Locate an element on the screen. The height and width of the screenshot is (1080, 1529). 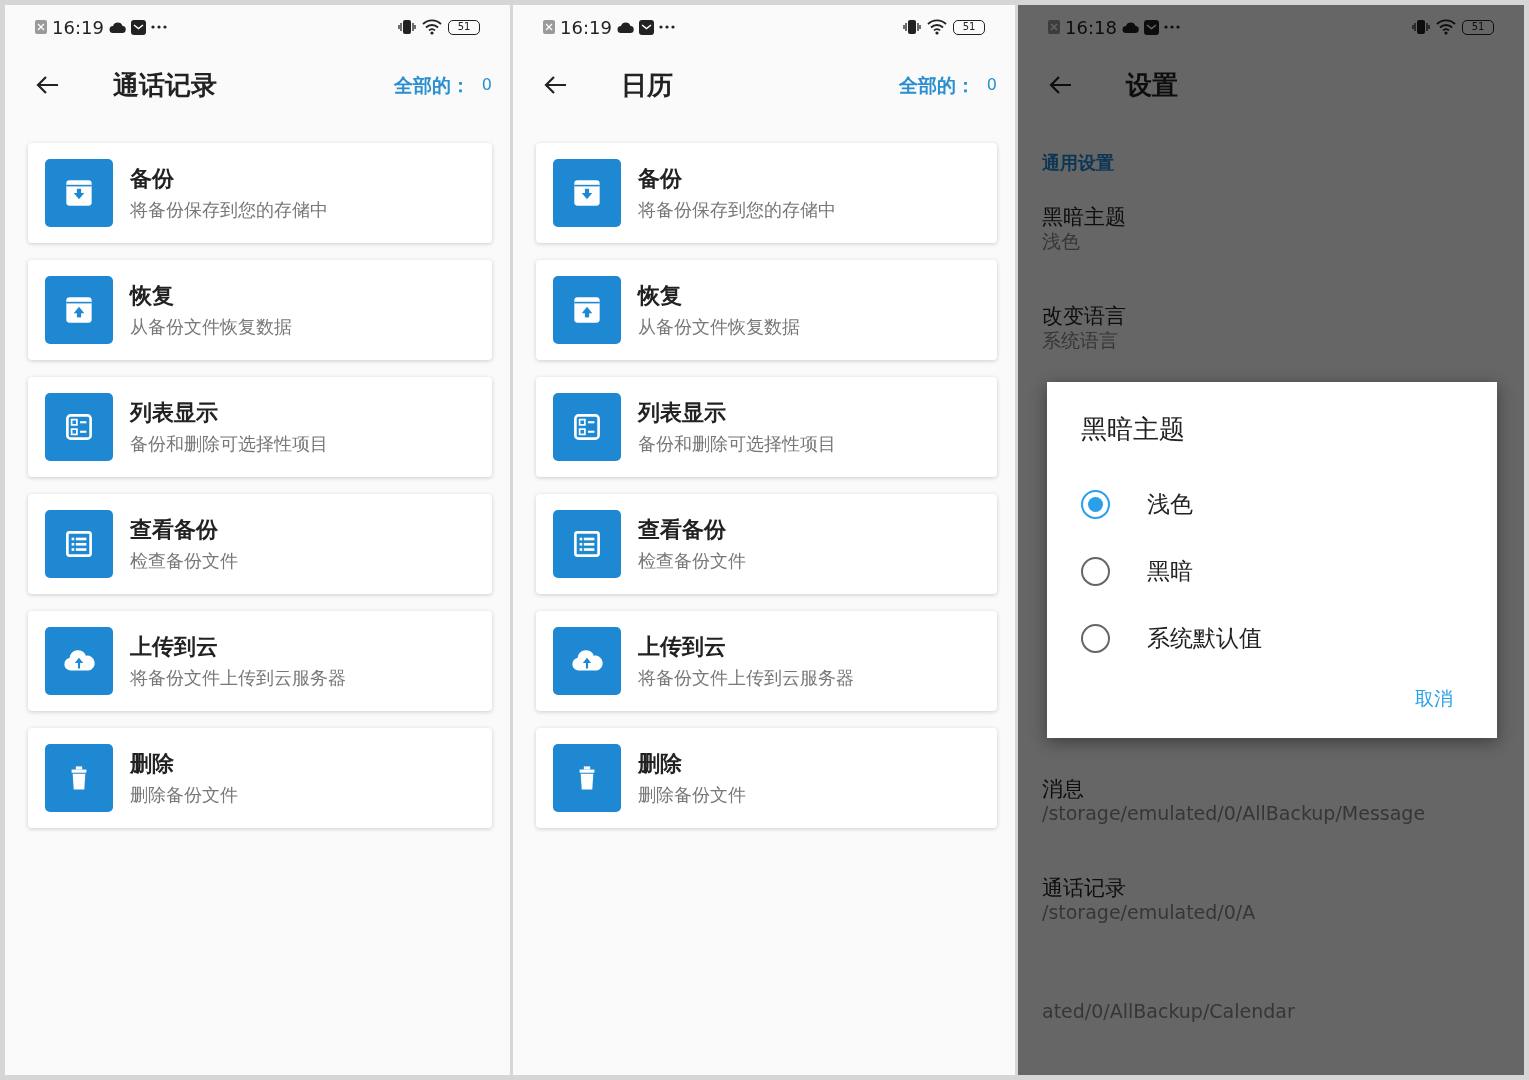
theme-option: 浅色 is located at coordinates (1268, 504).